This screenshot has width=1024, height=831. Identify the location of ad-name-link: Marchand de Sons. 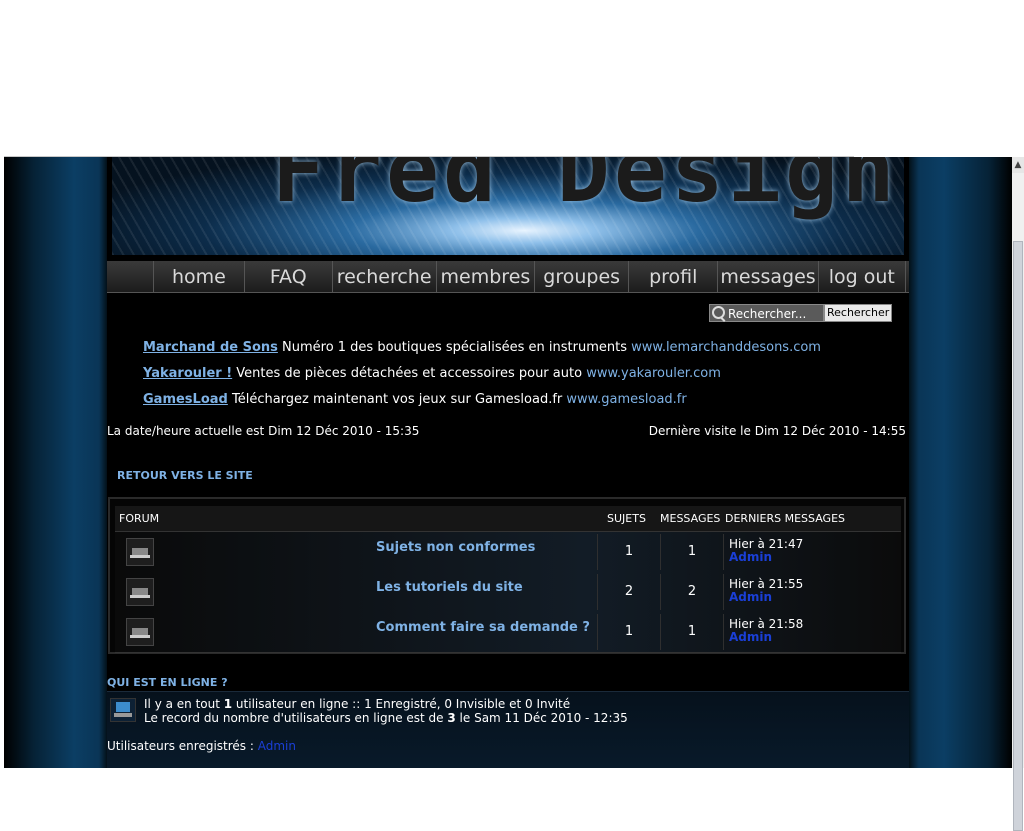
(210, 347).